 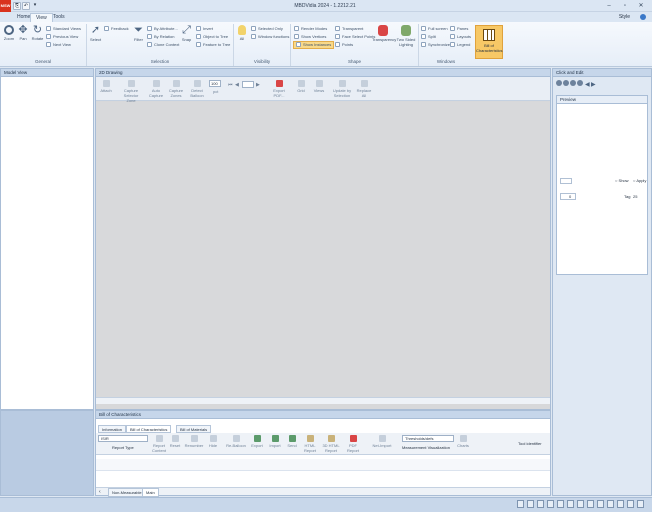 I want to click on qat-undo-icon: ↶, so click(x=26, y=6).